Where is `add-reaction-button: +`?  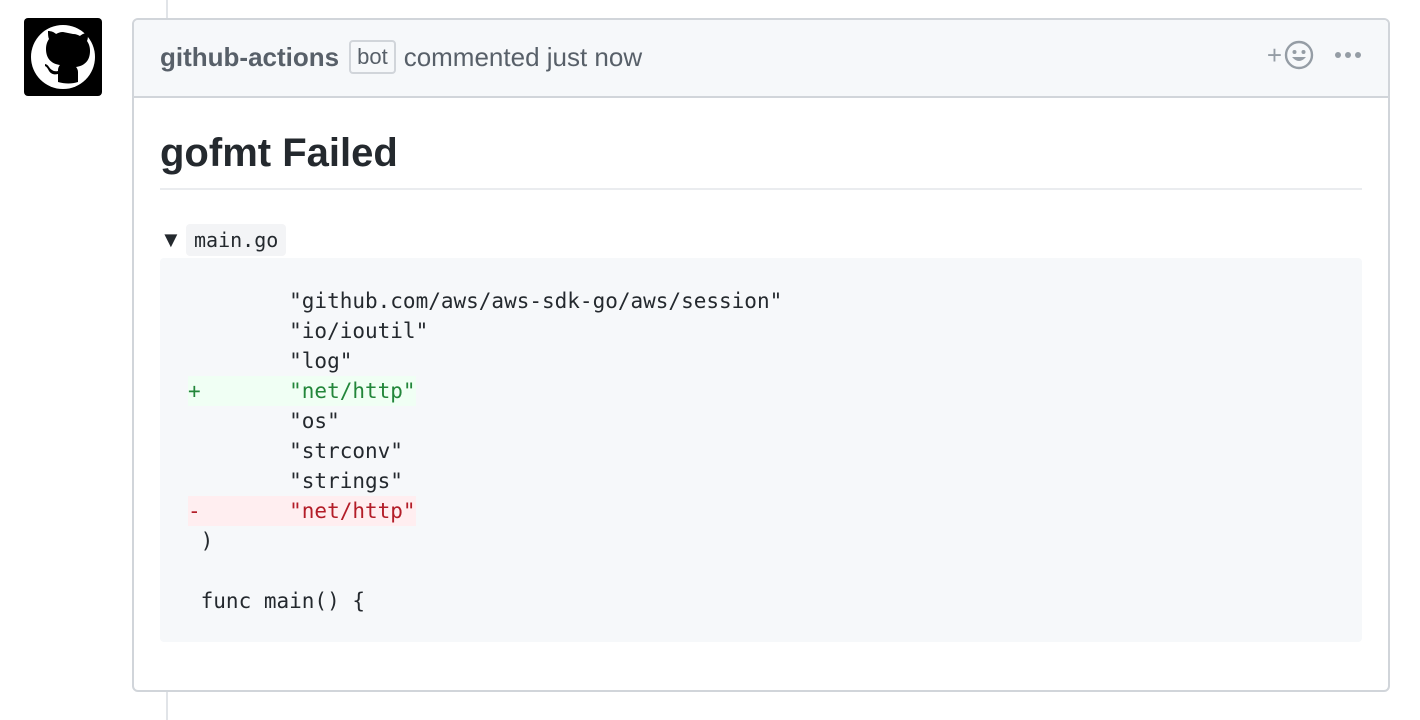
add-reaction-button: + is located at coordinates (1290, 55).